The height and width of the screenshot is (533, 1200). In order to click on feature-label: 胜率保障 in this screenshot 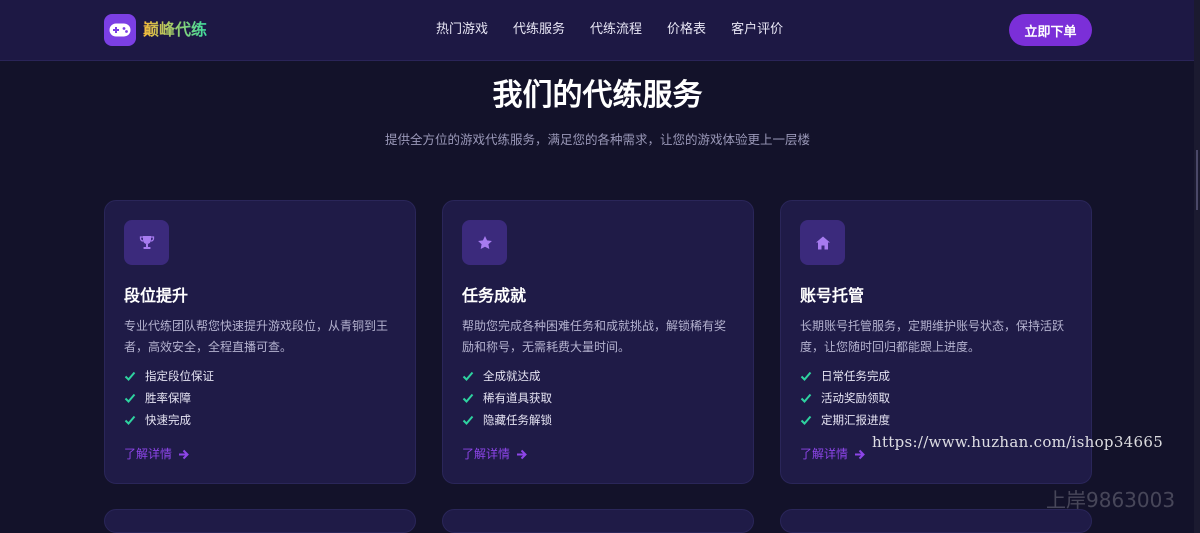, I will do `click(168, 398)`.